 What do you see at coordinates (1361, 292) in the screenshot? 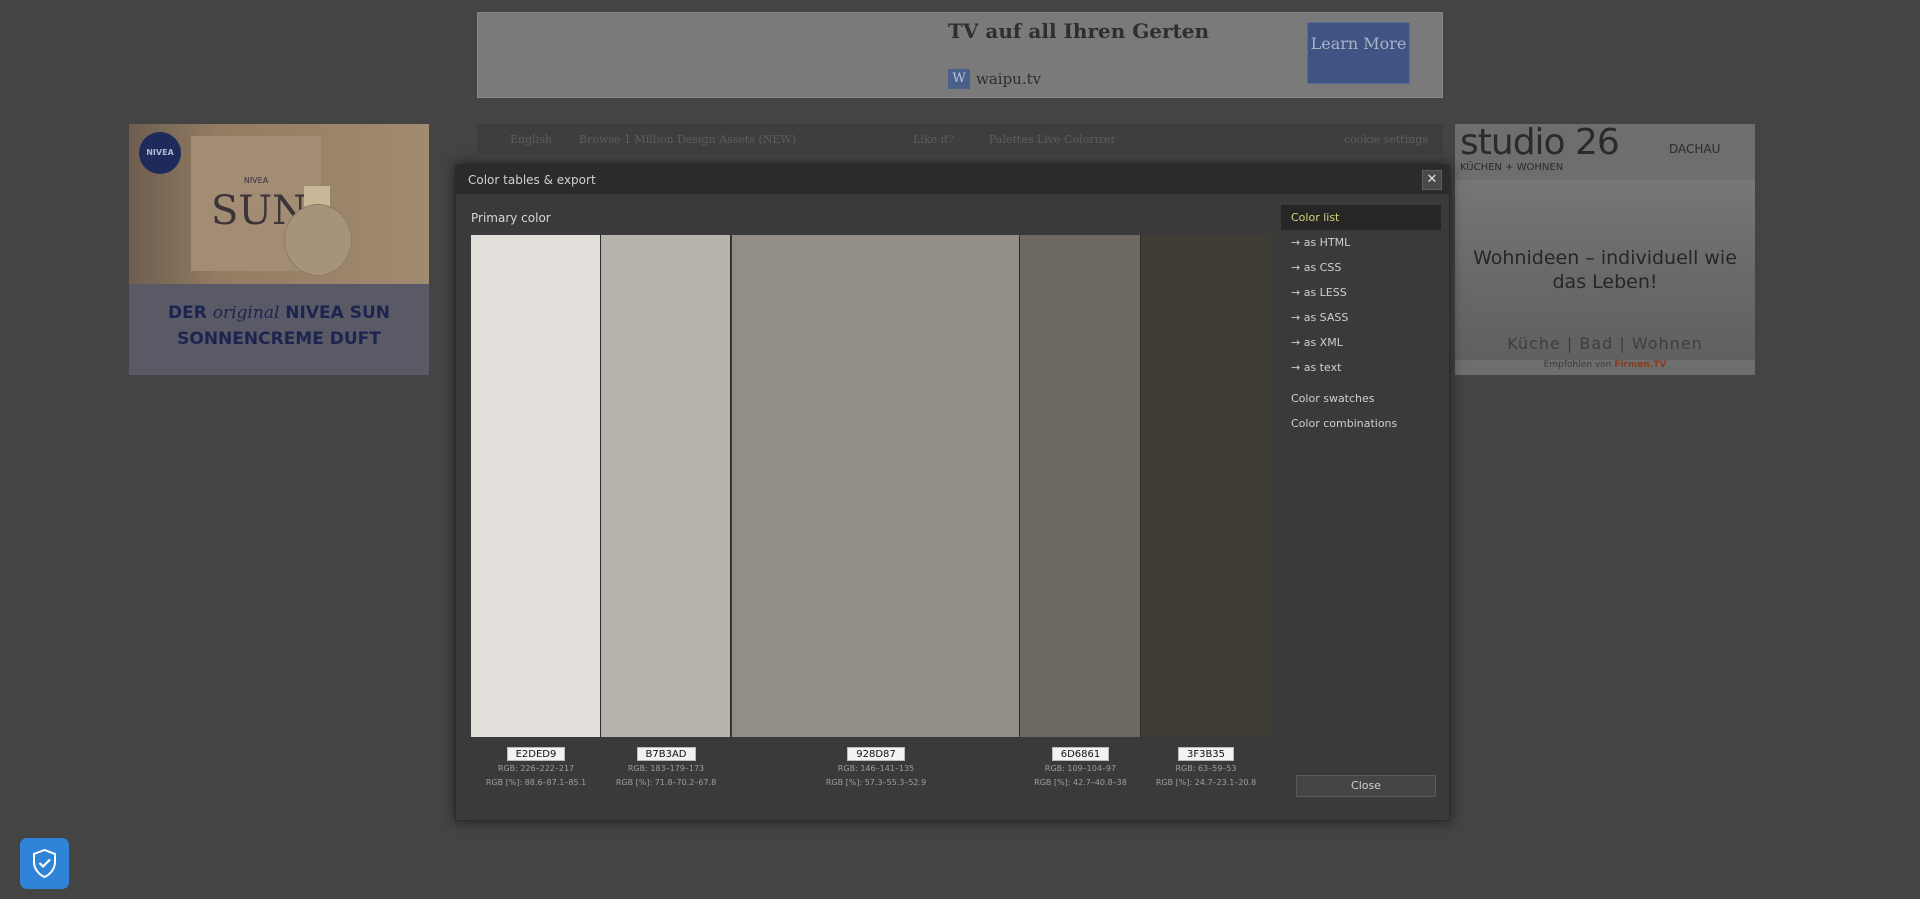
I see `sidebar-item-less: → as LESS` at bounding box center [1361, 292].